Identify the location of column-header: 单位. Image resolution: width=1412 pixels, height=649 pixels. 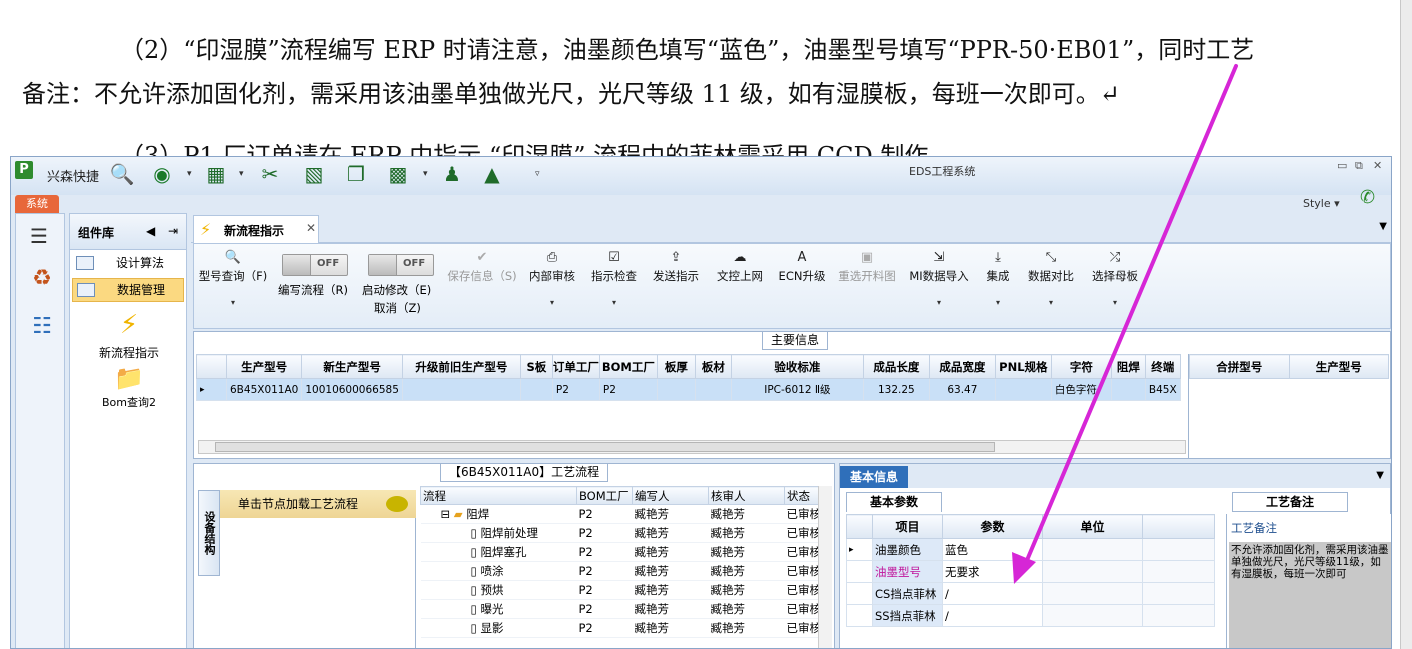
(1092, 526).